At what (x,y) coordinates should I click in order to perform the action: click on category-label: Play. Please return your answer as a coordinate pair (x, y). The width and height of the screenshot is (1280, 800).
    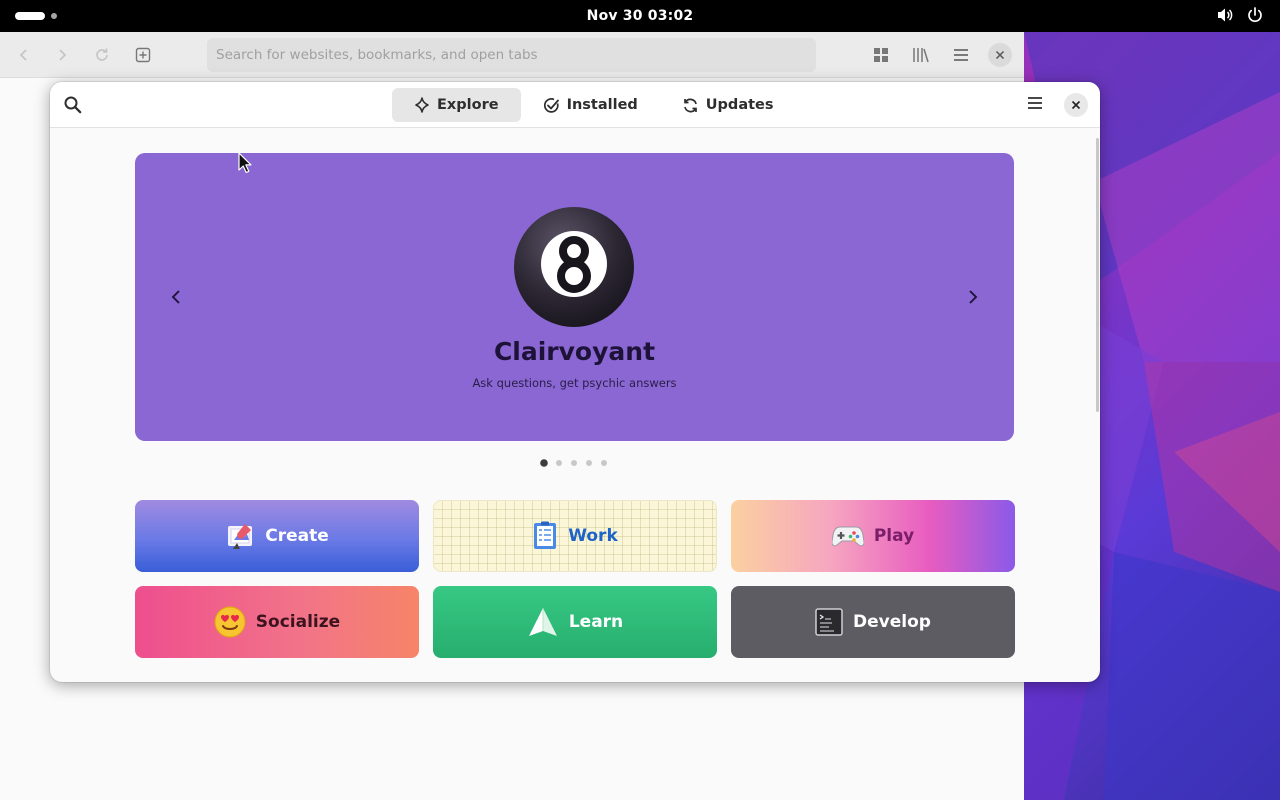
    Looking at the image, I should click on (894, 536).